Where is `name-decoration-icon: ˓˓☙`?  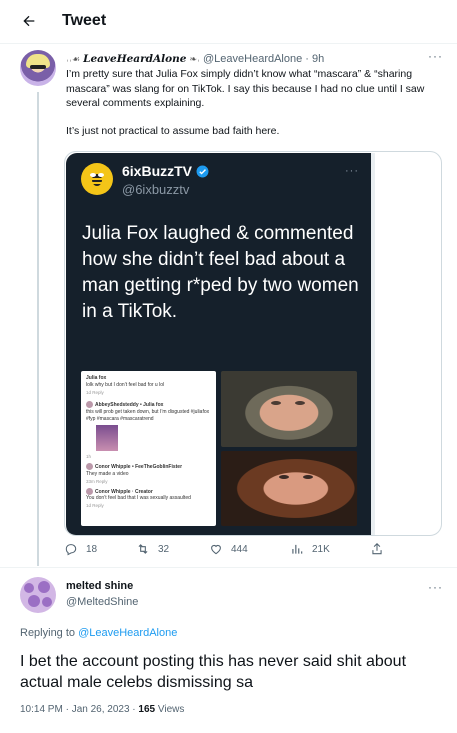
name-decoration-icon: ˓˓☙ is located at coordinates (73, 58).